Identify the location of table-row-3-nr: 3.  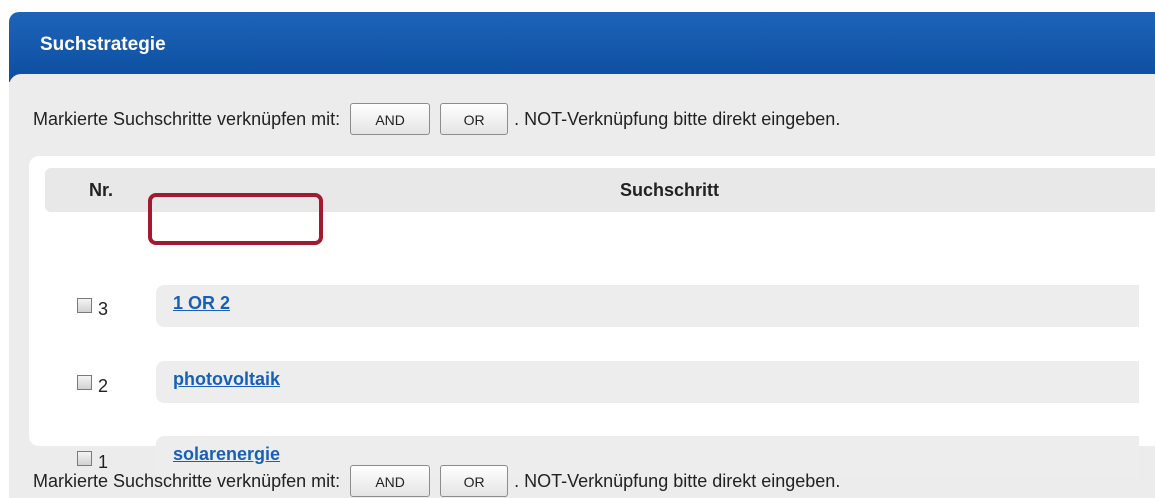
(107, 305).